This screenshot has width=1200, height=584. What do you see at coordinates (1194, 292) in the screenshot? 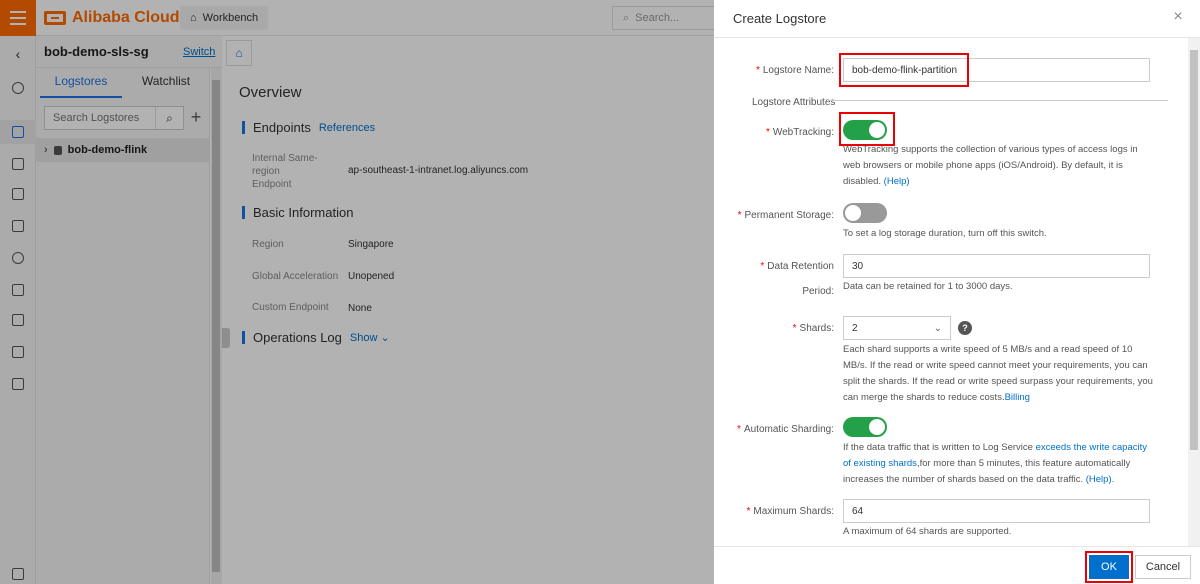
I see `dialog-scrollbar` at bounding box center [1194, 292].